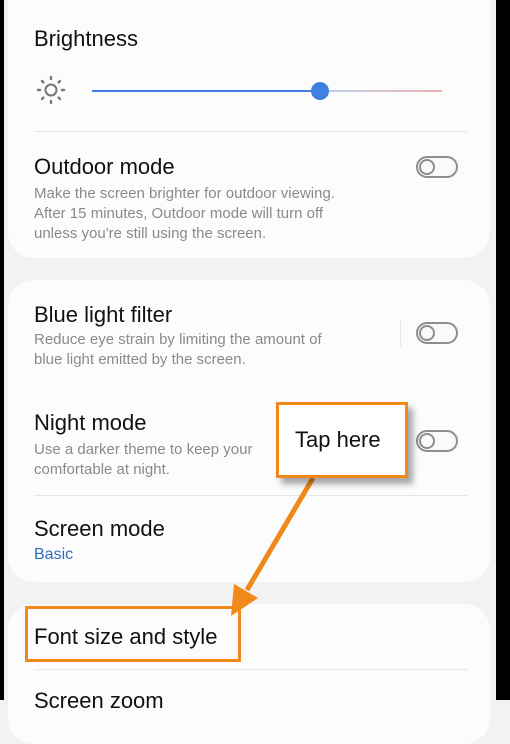 This screenshot has height=744, width=510. Describe the element at coordinates (273, 546) in the screenshot. I see `annotation-arrow-icon` at that location.